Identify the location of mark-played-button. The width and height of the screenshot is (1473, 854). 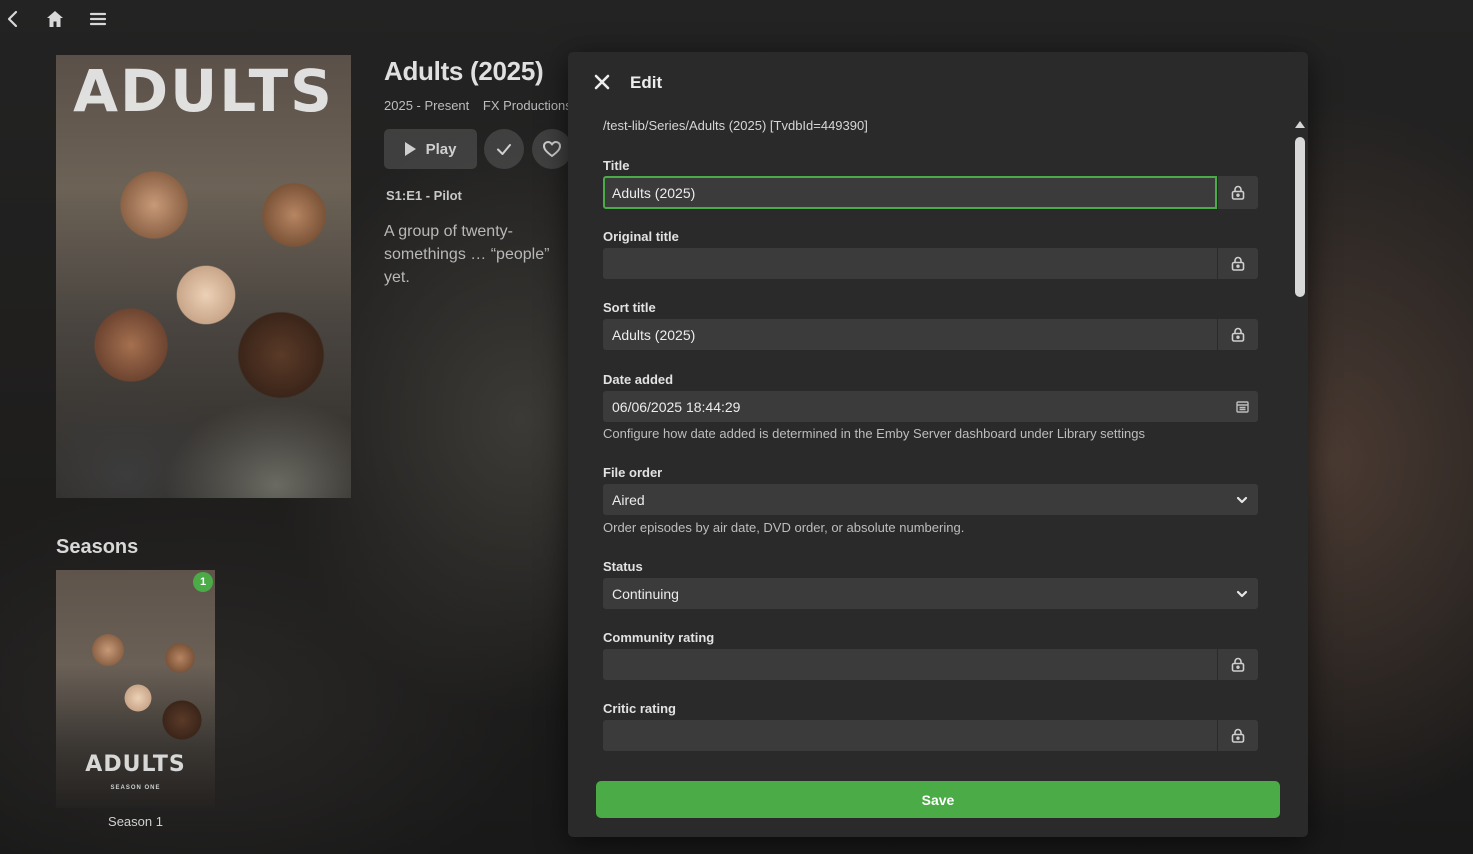
(504, 149).